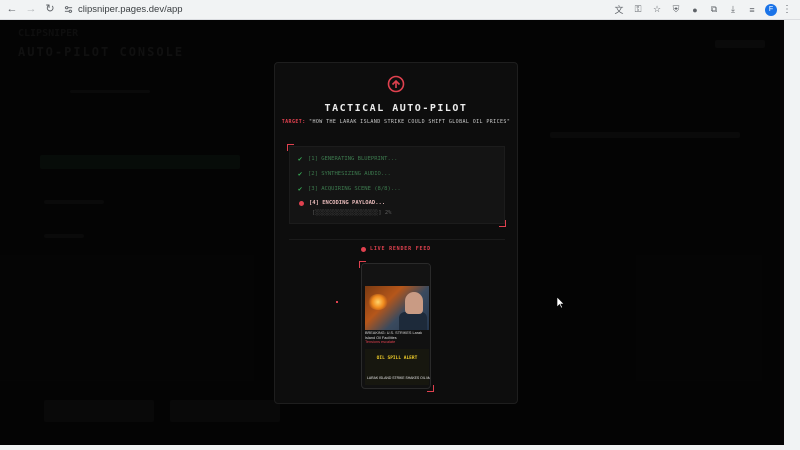  Describe the element at coordinates (787, 9) in the screenshot. I see `browser-menu-icon: ⋮` at that location.